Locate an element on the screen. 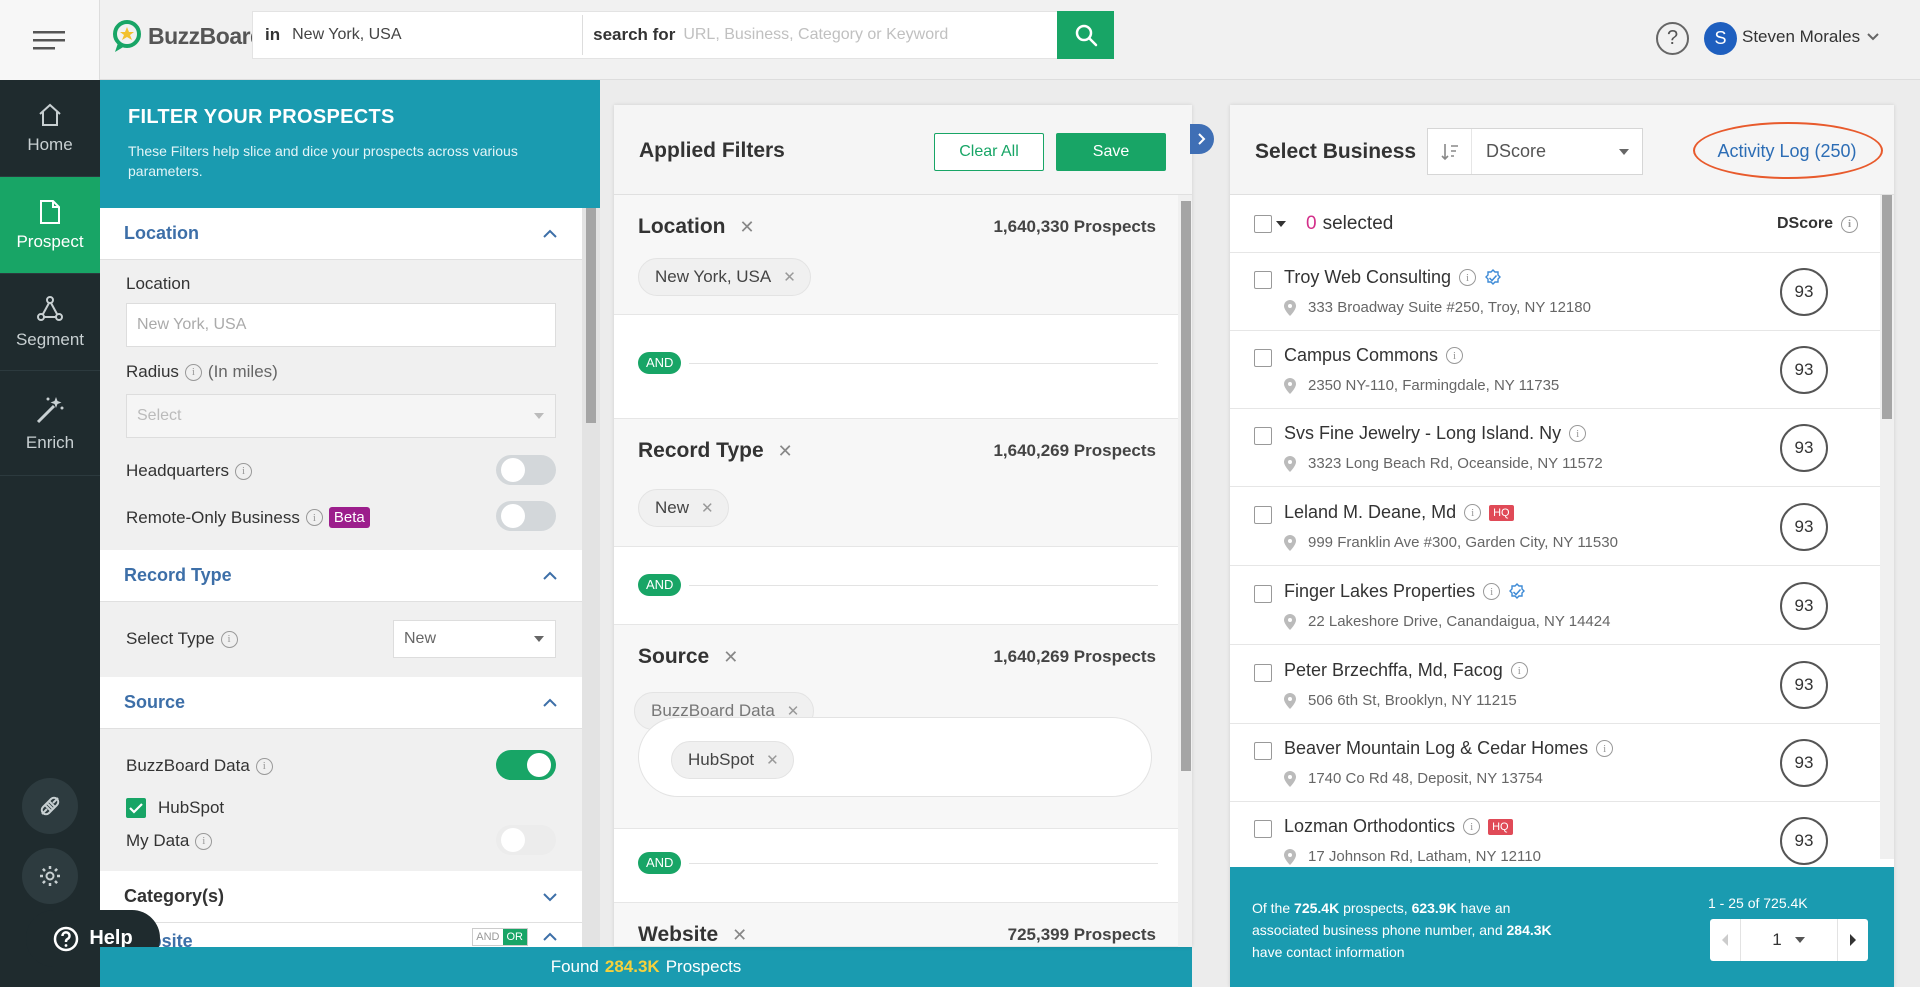 The height and width of the screenshot is (987, 1920). headquarters-toggle is located at coordinates (526, 470).